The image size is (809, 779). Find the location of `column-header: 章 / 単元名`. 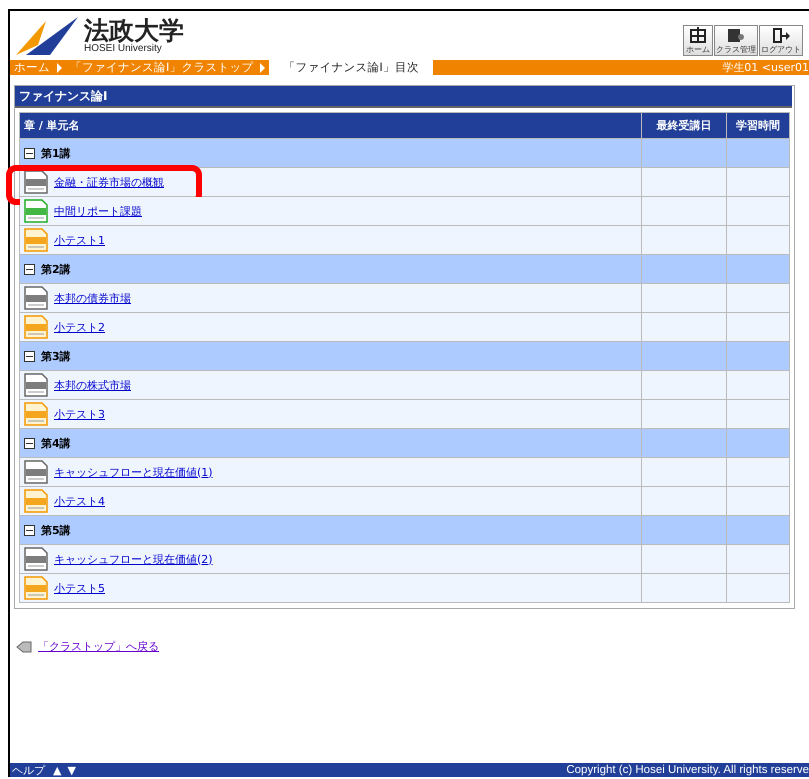

column-header: 章 / 単元名 is located at coordinates (331, 125).